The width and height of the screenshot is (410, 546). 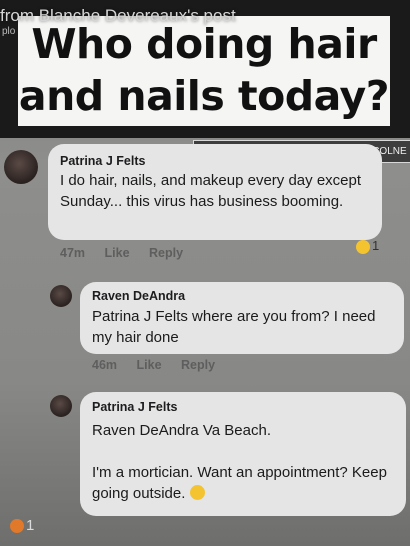 I want to click on wow-emoji-icon, so click(x=363, y=246).